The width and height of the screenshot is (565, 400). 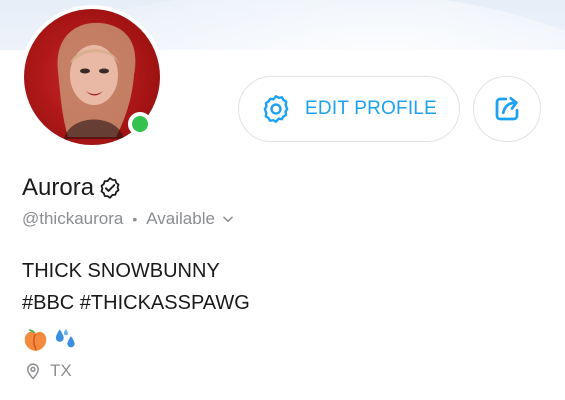 What do you see at coordinates (73, 218) in the screenshot?
I see `profile-handle: @thickaurora` at bounding box center [73, 218].